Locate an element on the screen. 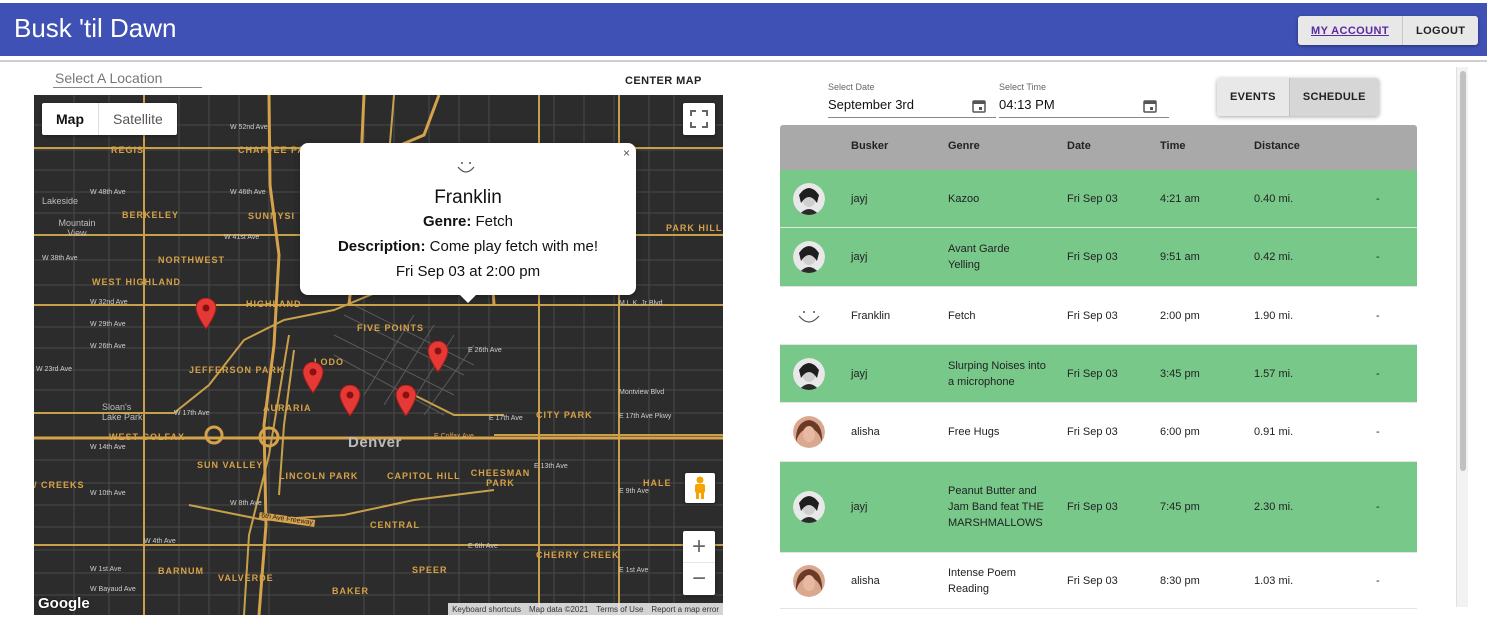 This screenshot has height=644, width=1487. report-map-error-link: Report a map error is located at coordinates (685, 609).